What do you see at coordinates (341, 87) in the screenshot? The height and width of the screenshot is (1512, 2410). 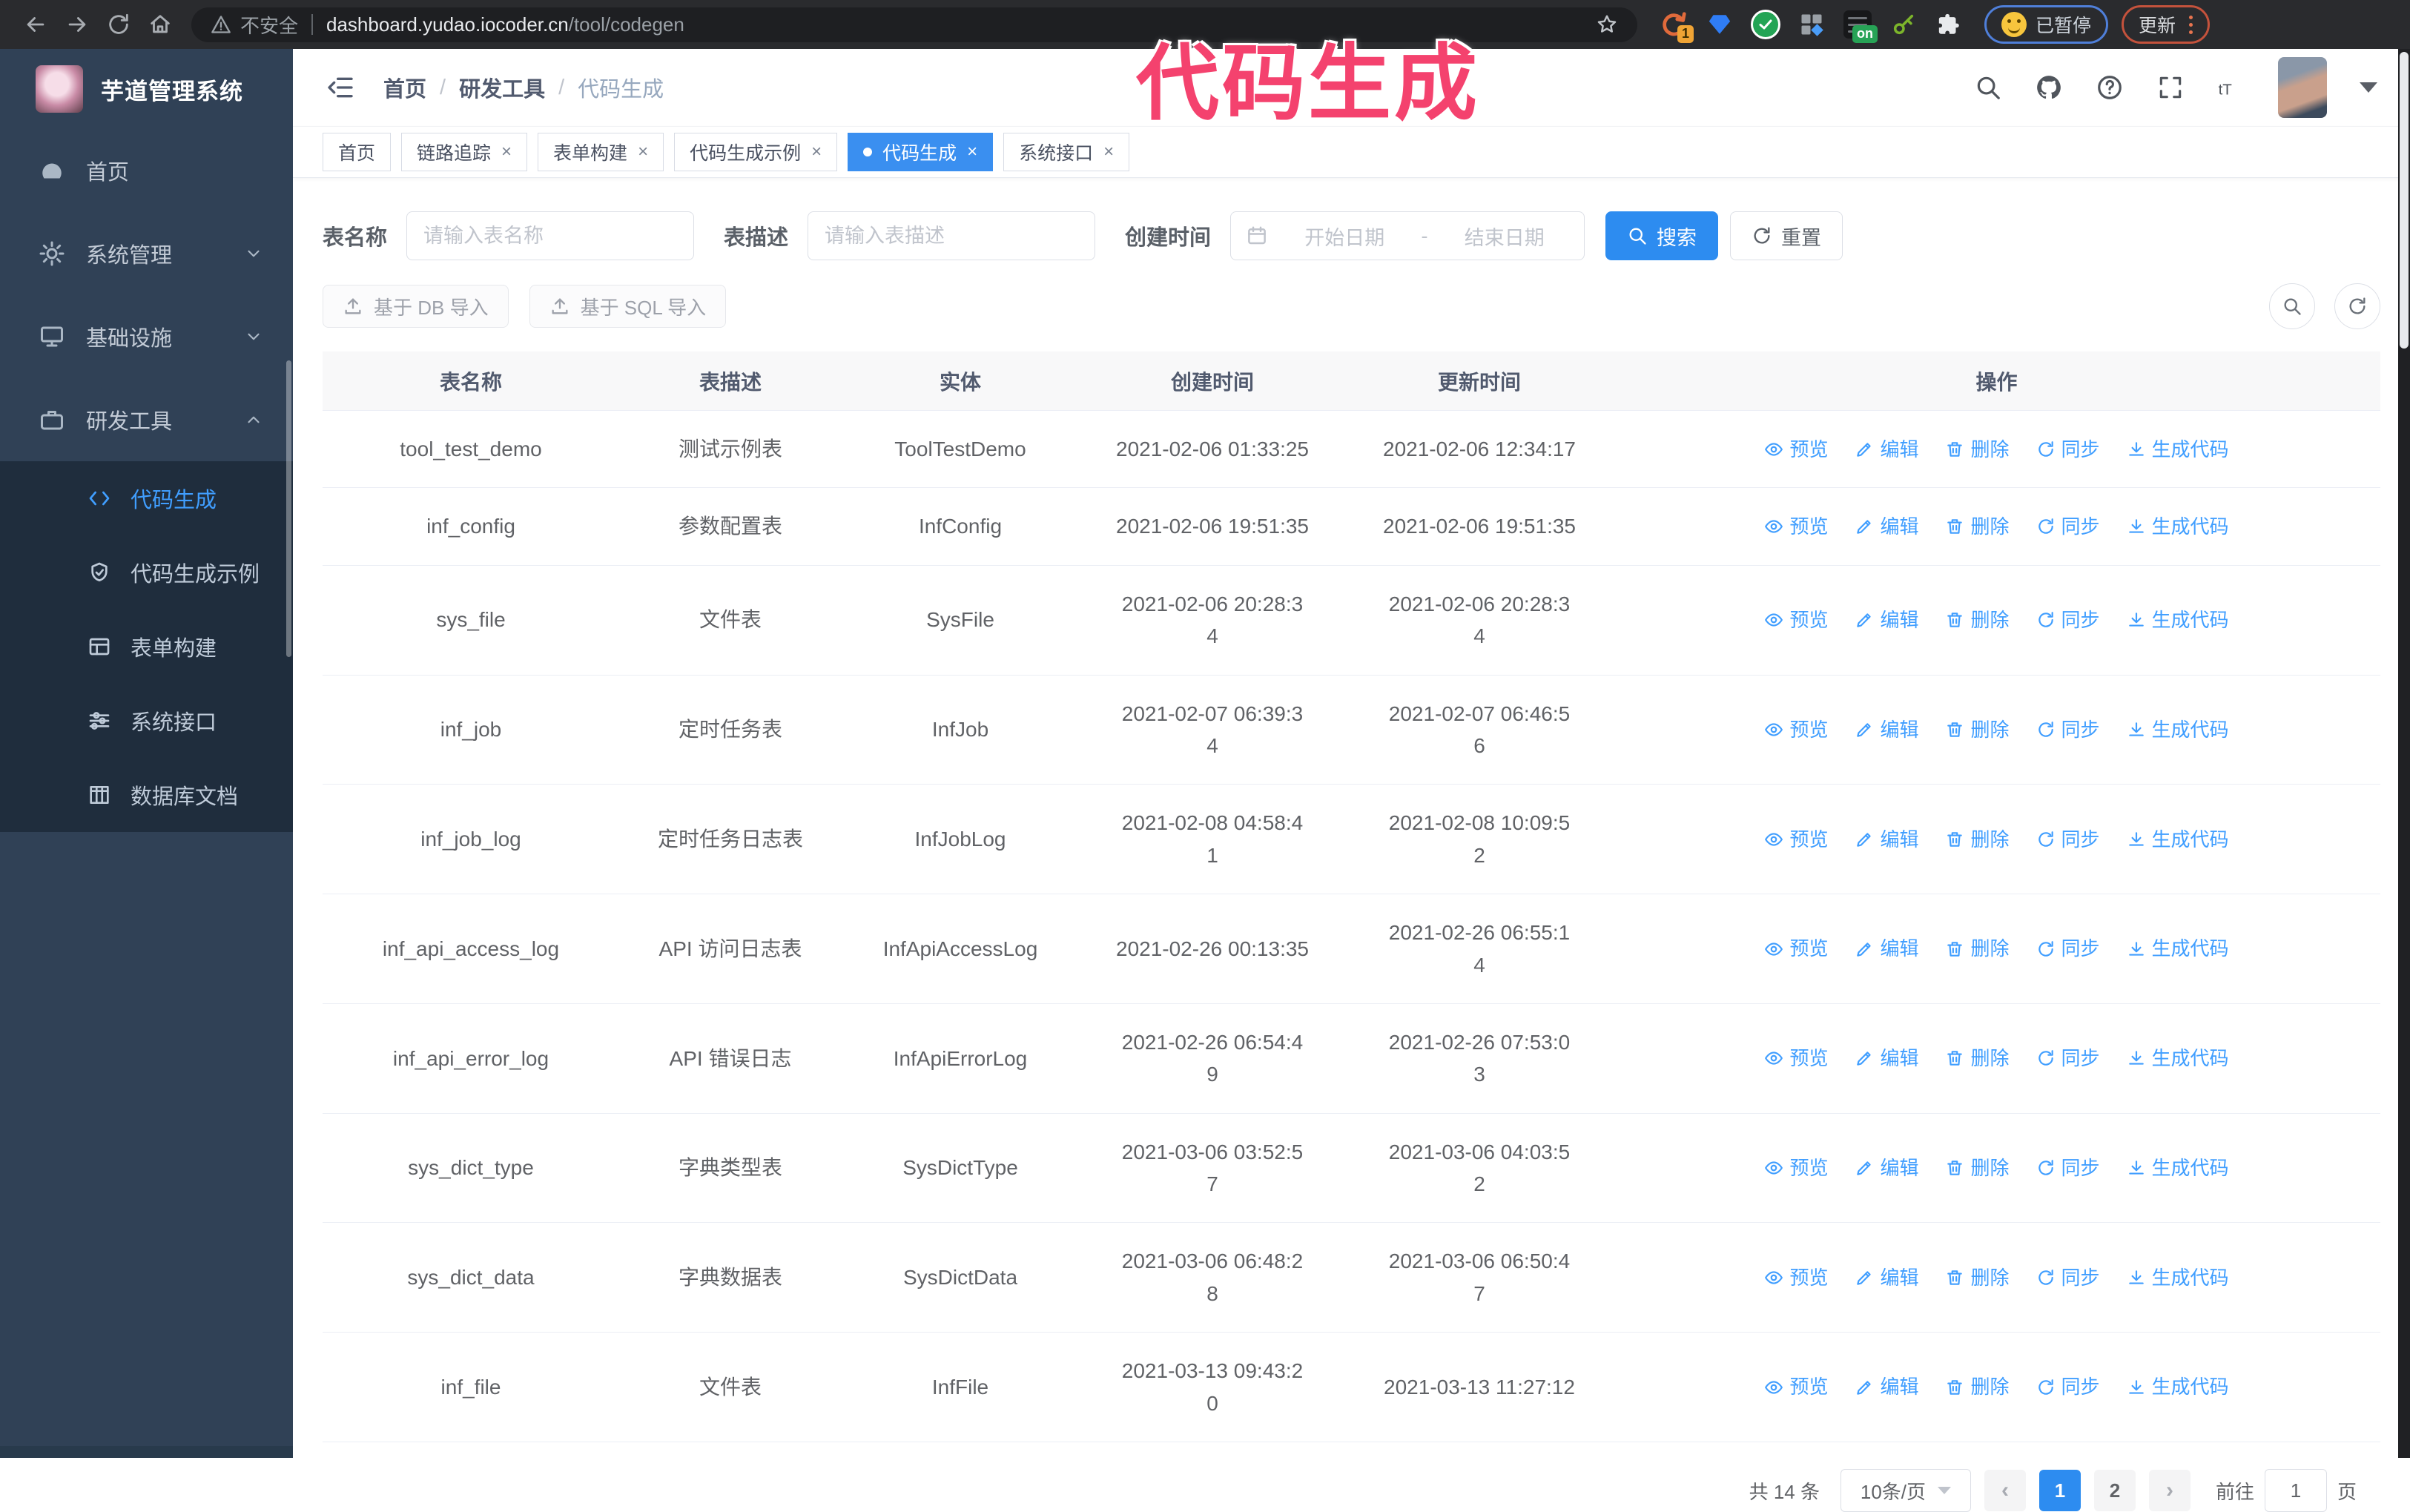 I see `collapse-menu-icon` at bounding box center [341, 87].